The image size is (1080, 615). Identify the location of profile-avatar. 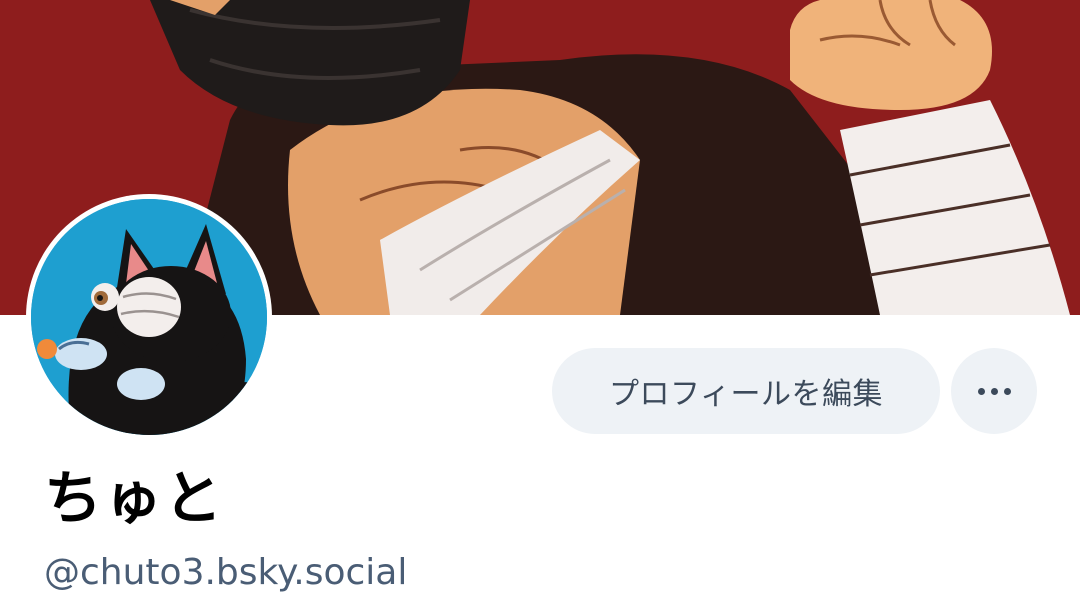
(149, 317).